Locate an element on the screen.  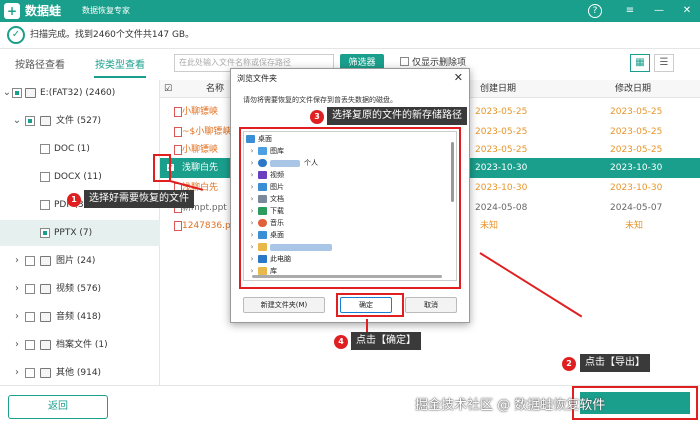
tree-item-images: › 图片 (24) is located at coordinates (80, 261).